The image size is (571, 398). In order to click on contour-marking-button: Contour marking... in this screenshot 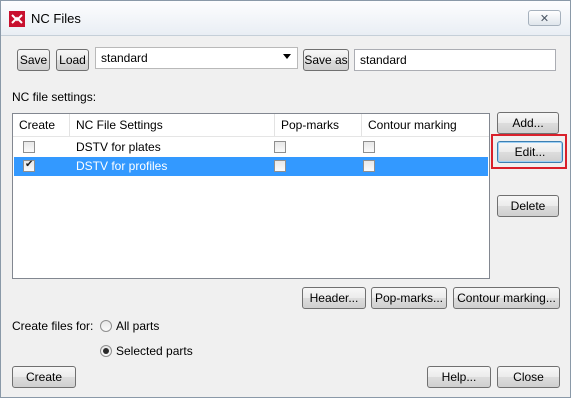, I will do `click(506, 298)`.